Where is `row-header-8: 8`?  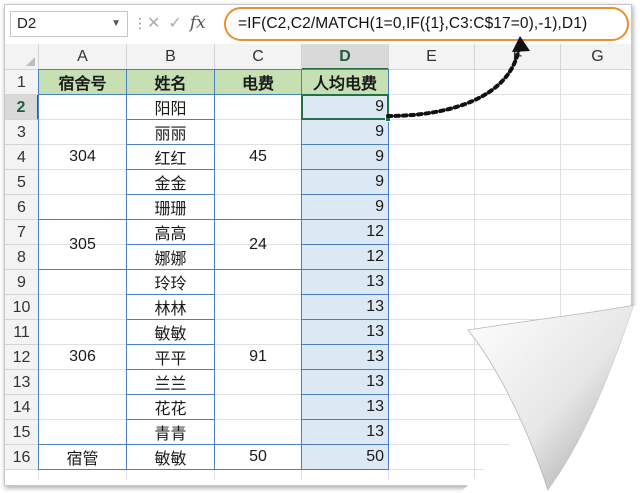 row-header-8: 8 is located at coordinates (22, 257).